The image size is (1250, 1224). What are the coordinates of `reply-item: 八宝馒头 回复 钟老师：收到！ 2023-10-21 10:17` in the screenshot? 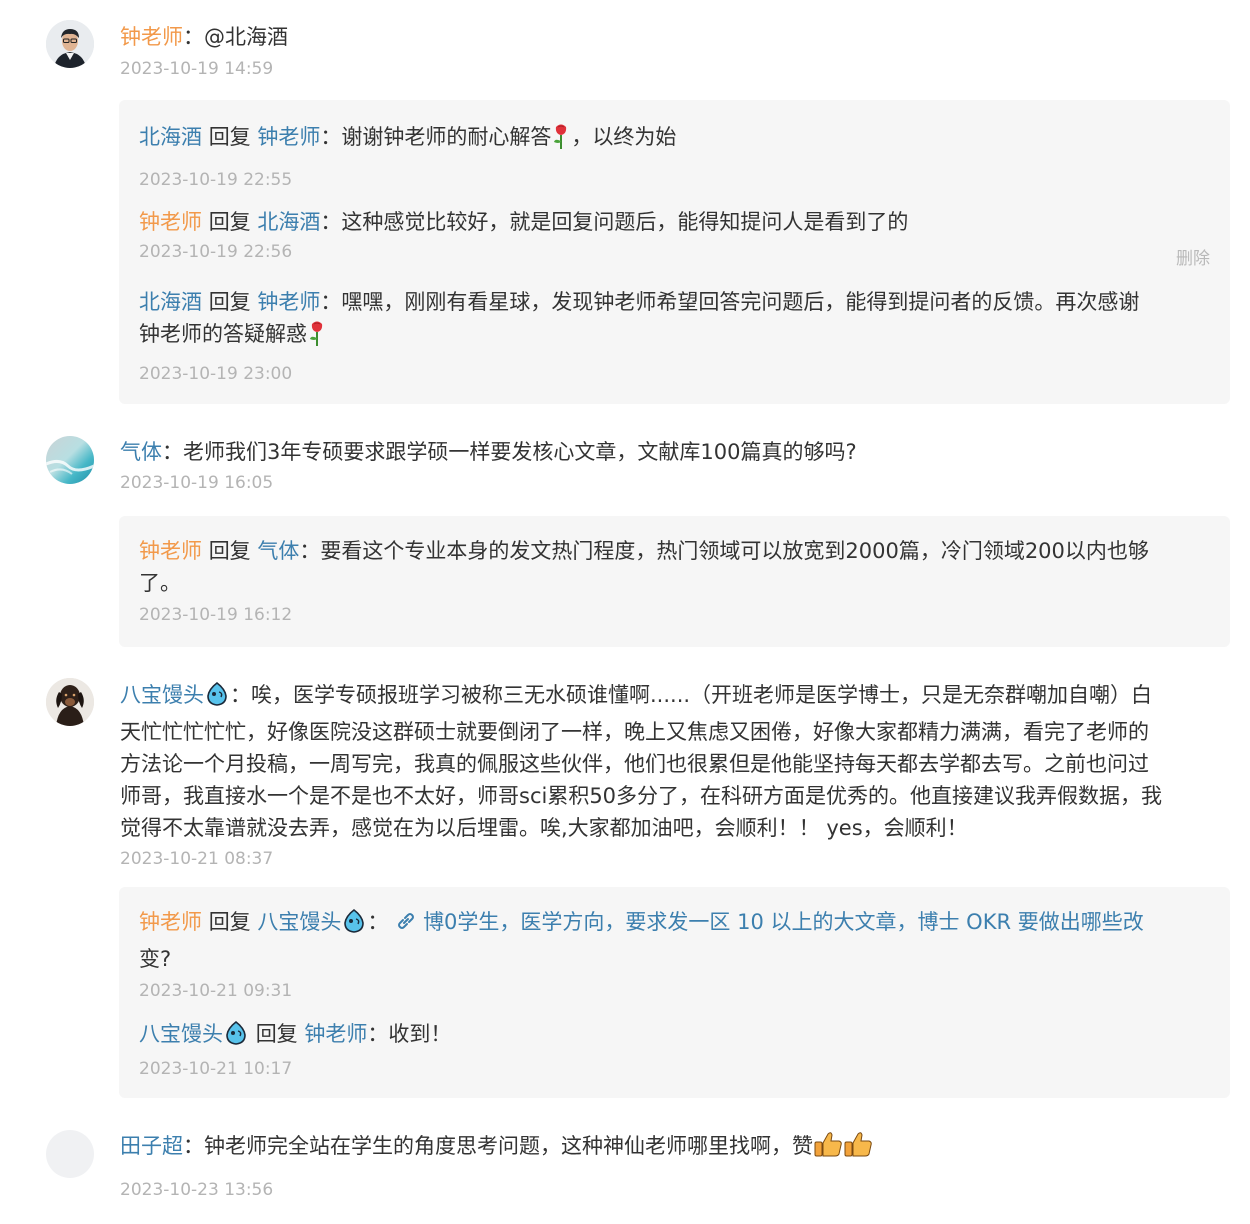 It's located at (674, 1049).